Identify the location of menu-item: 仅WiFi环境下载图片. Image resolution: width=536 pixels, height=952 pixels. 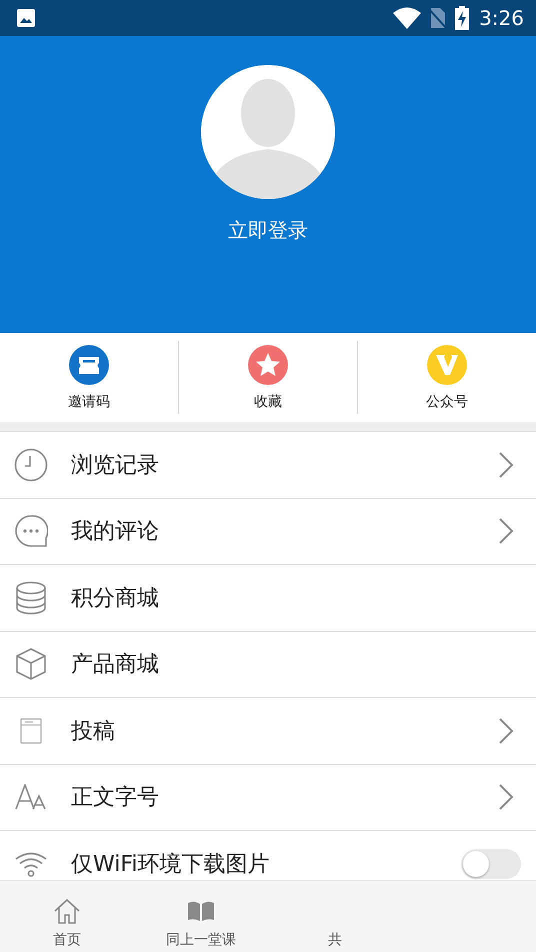
(268, 855).